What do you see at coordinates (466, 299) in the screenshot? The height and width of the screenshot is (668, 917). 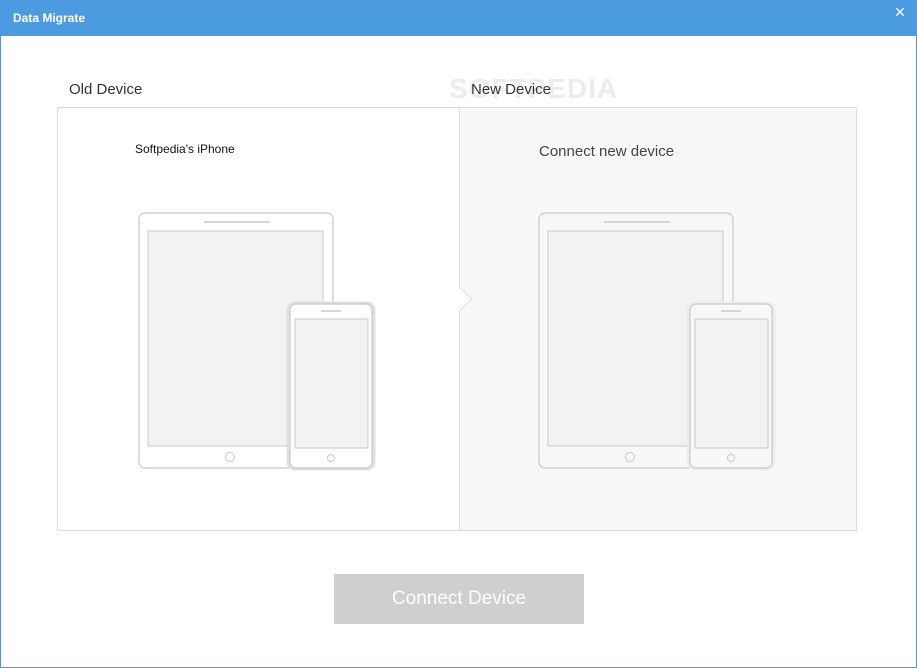 I see `panel-arrow-icon` at bounding box center [466, 299].